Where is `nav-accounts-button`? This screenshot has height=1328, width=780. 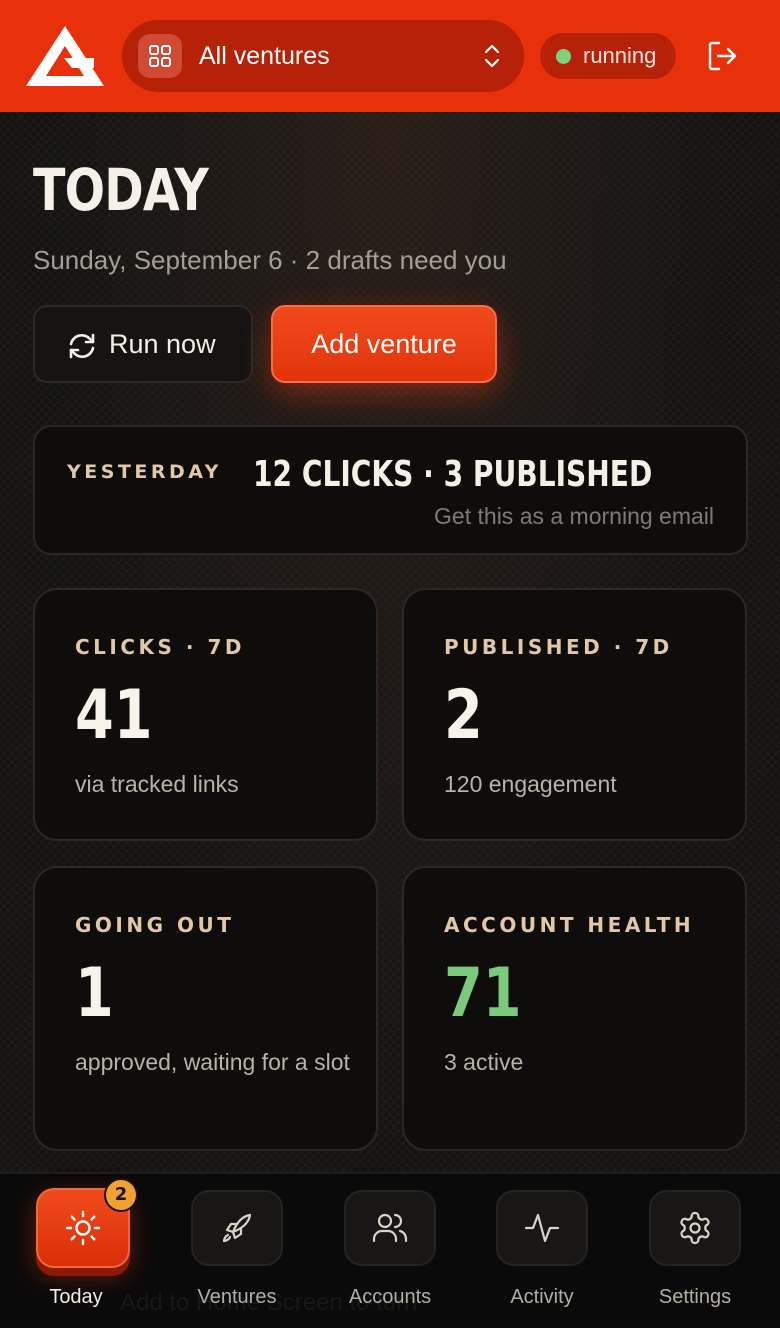
nav-accounts-button is located at coordinates (390, 1228).